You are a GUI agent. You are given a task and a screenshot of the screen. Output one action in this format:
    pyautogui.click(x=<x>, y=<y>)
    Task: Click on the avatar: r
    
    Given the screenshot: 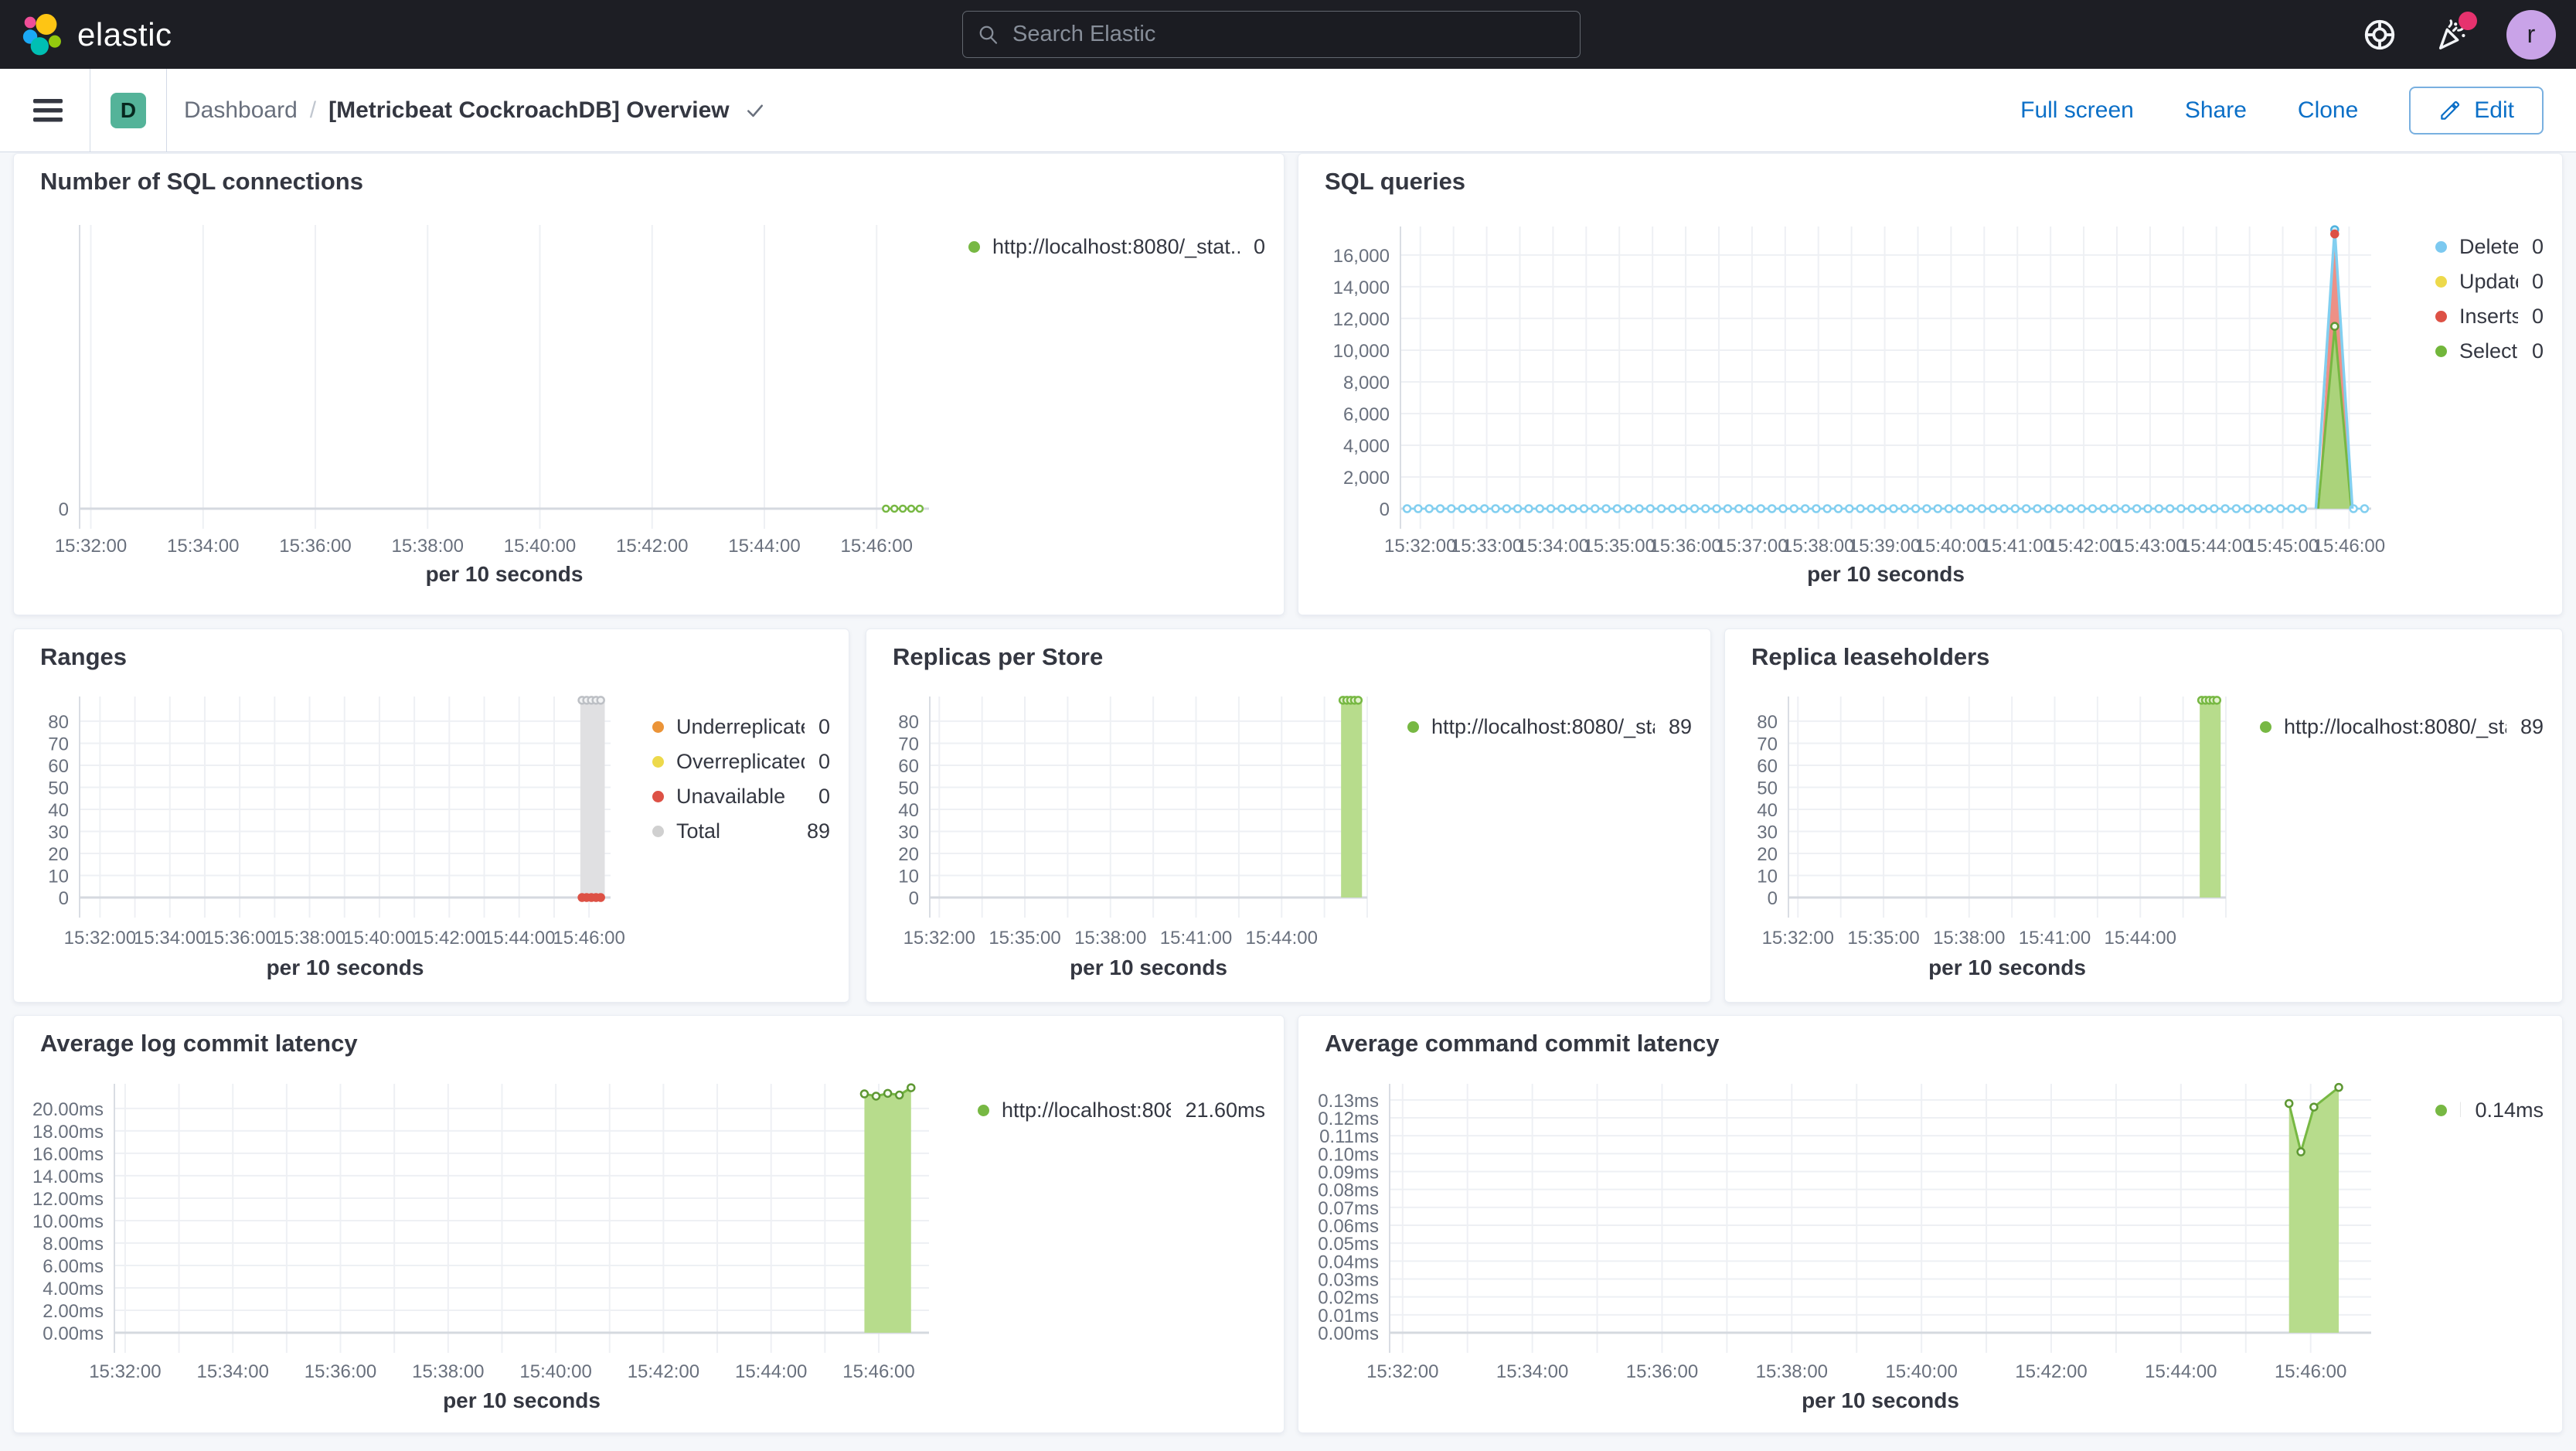 What is the action you would take?
    pyautogui.click(x=2531, y=34)
    